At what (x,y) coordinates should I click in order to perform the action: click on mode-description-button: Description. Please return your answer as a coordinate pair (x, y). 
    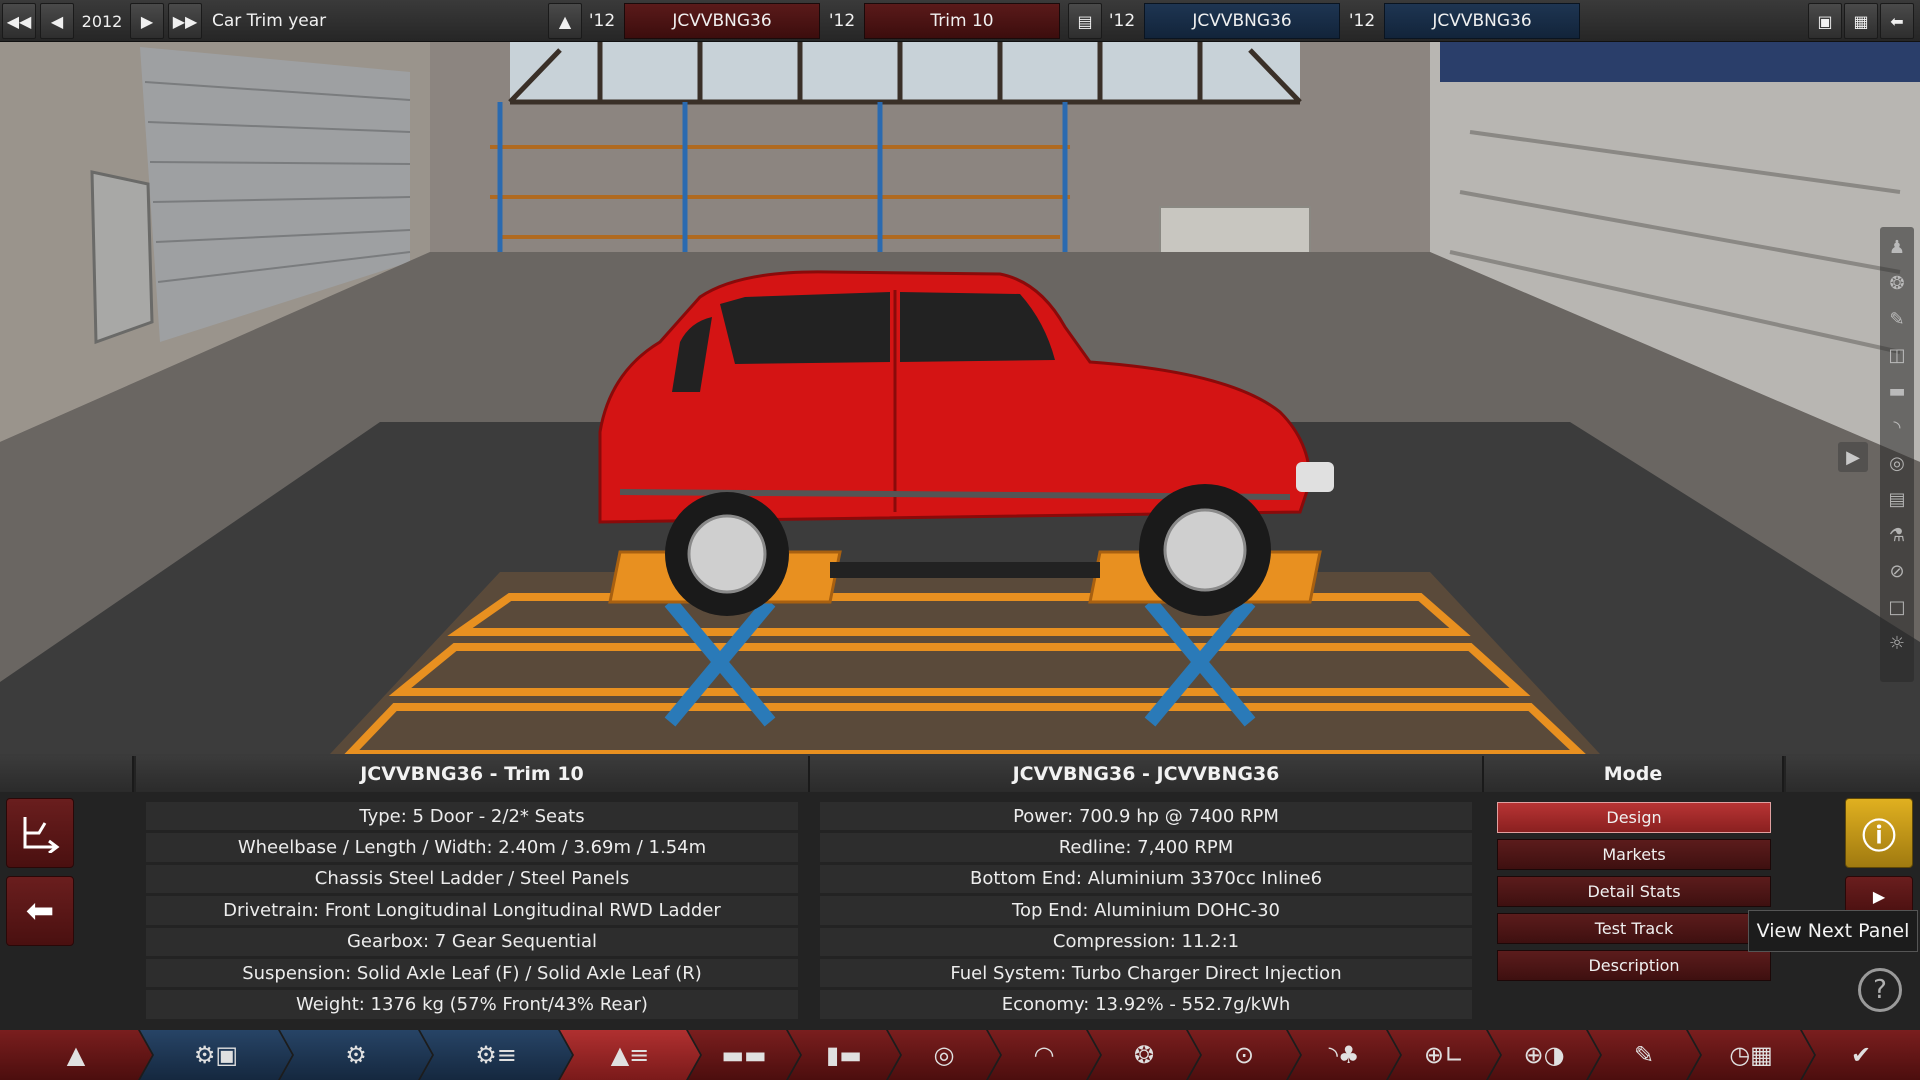
    Looking at the image, I should click on (1634, 965).